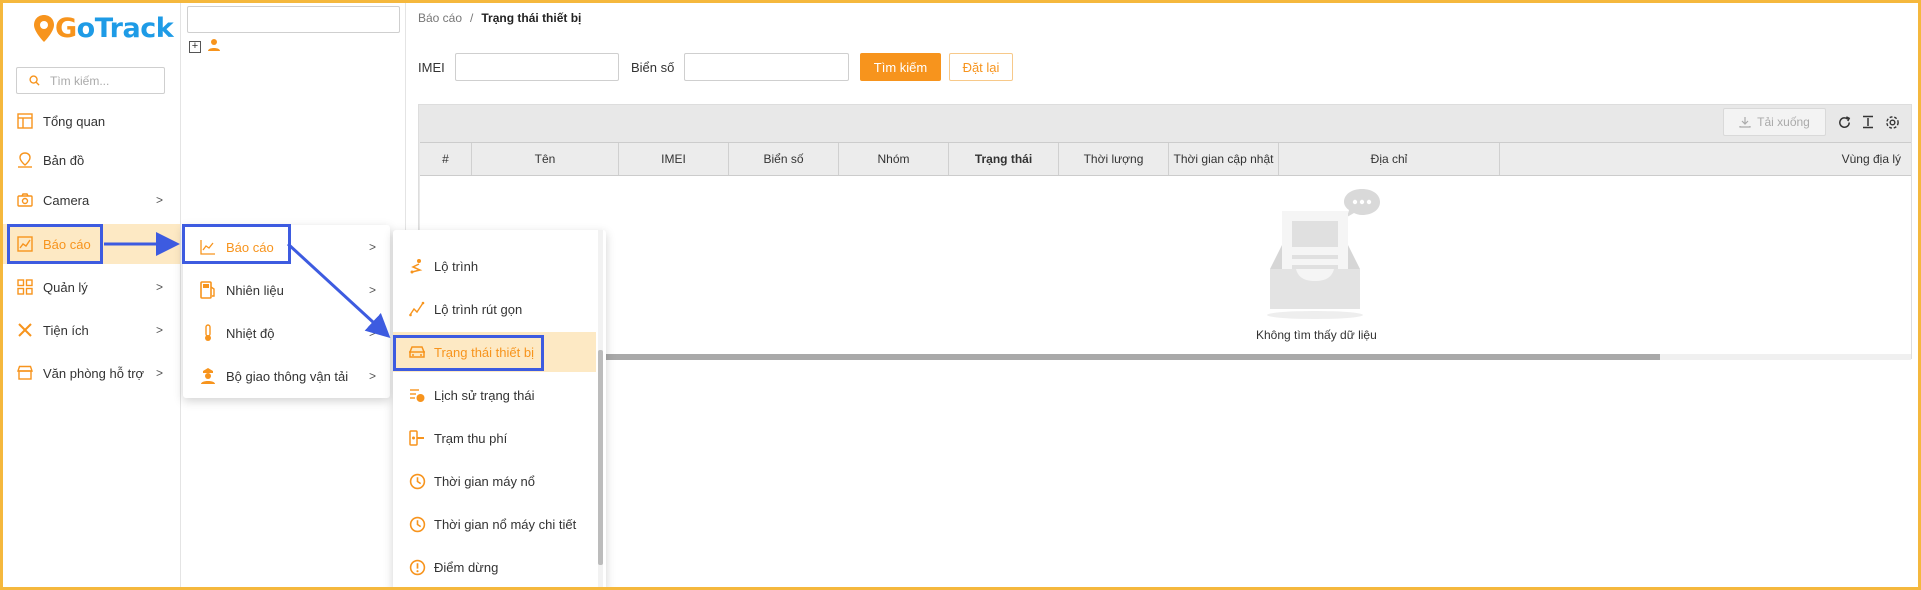 This screenshot has height=590, width=1921. Describe the element at coordinates (1323, 254) in the screenshot. I see `empty-inbox-icon` at that location.